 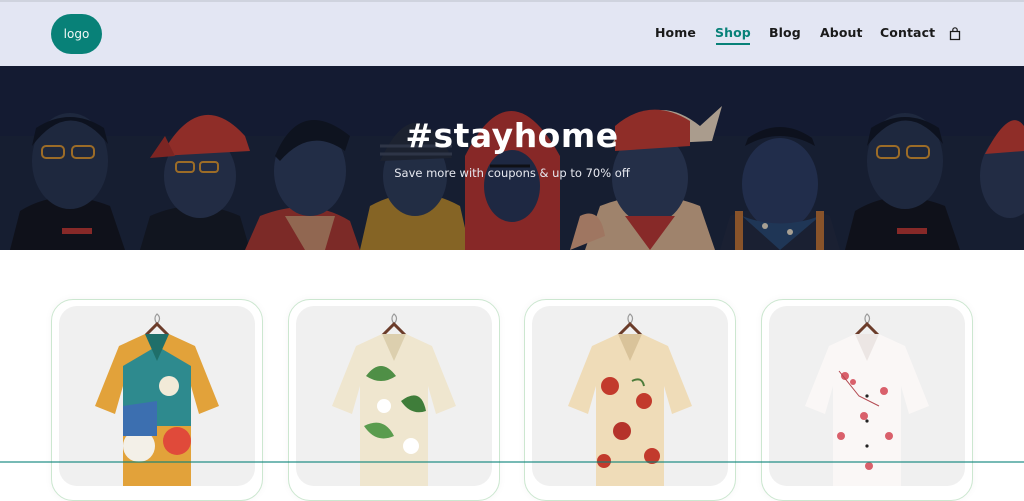 I want to click on shirt-green-leaf-floral-image, so click(x=394, y=399).